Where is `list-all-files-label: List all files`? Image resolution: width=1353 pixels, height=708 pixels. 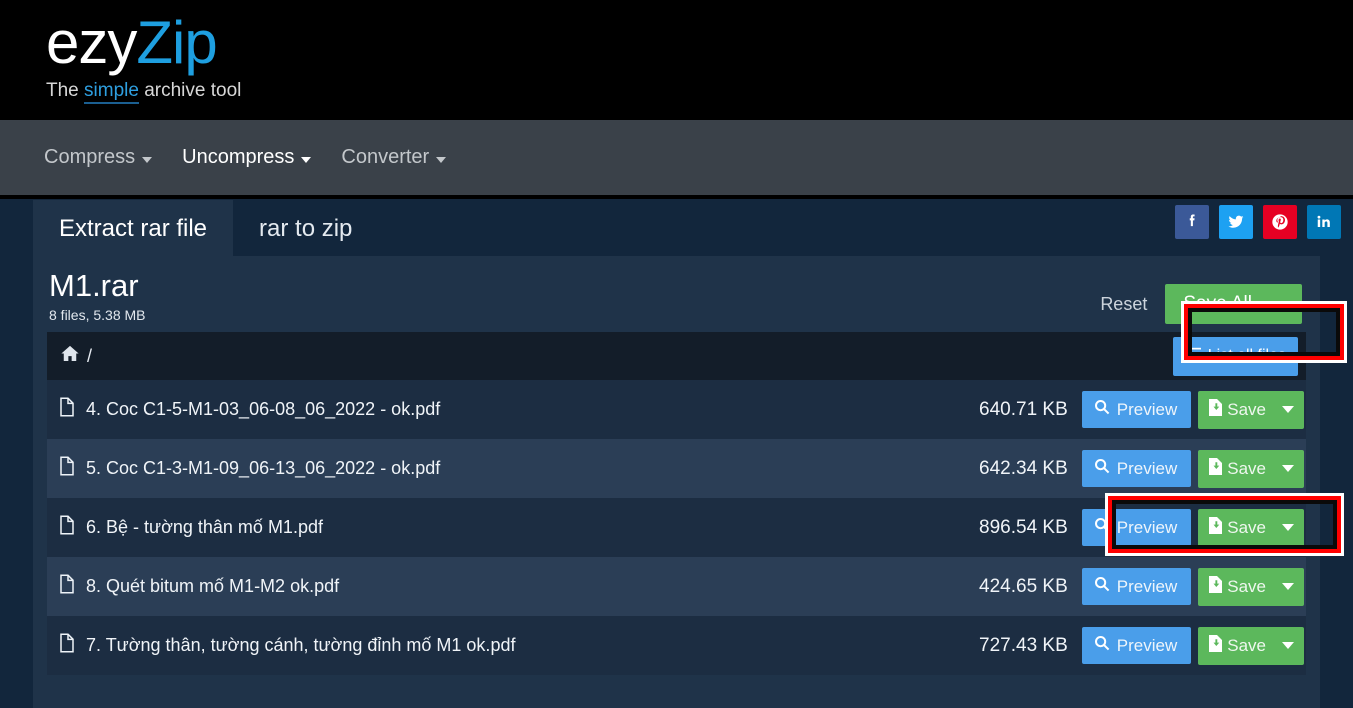 list-all-files-label: List all files is located at coordinates (1246, 355).